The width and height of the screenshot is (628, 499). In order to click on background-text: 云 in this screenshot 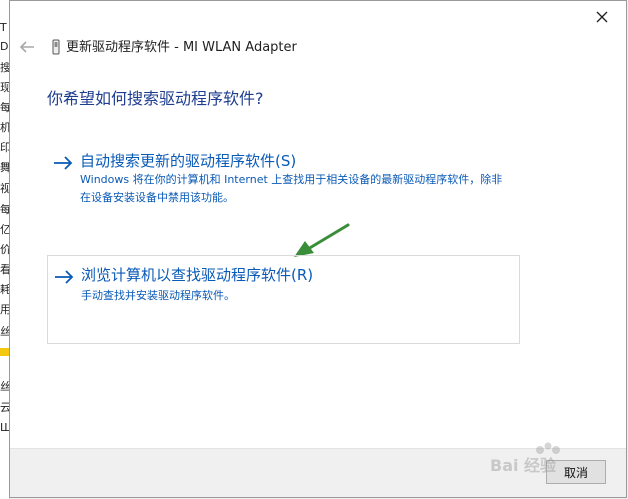, I will do `click(4, 408)`.